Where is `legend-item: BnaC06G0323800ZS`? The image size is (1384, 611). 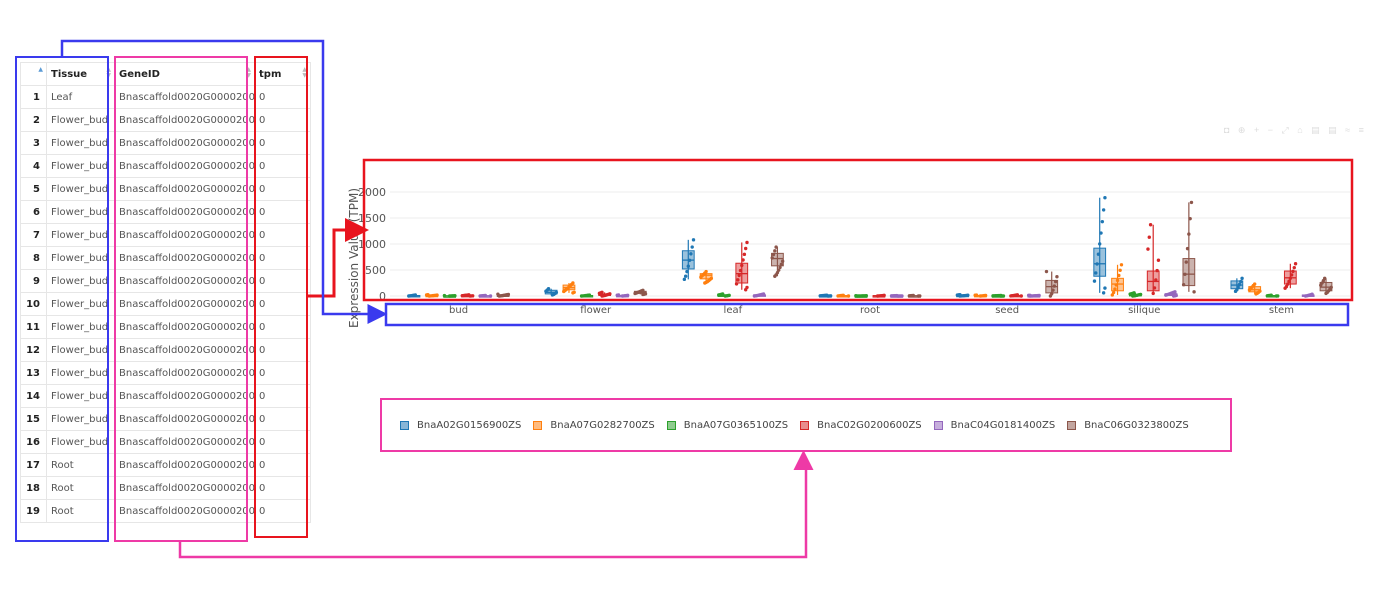 legend-item: BnaC06G0323800ZS is located at coordinates (1128, 425).